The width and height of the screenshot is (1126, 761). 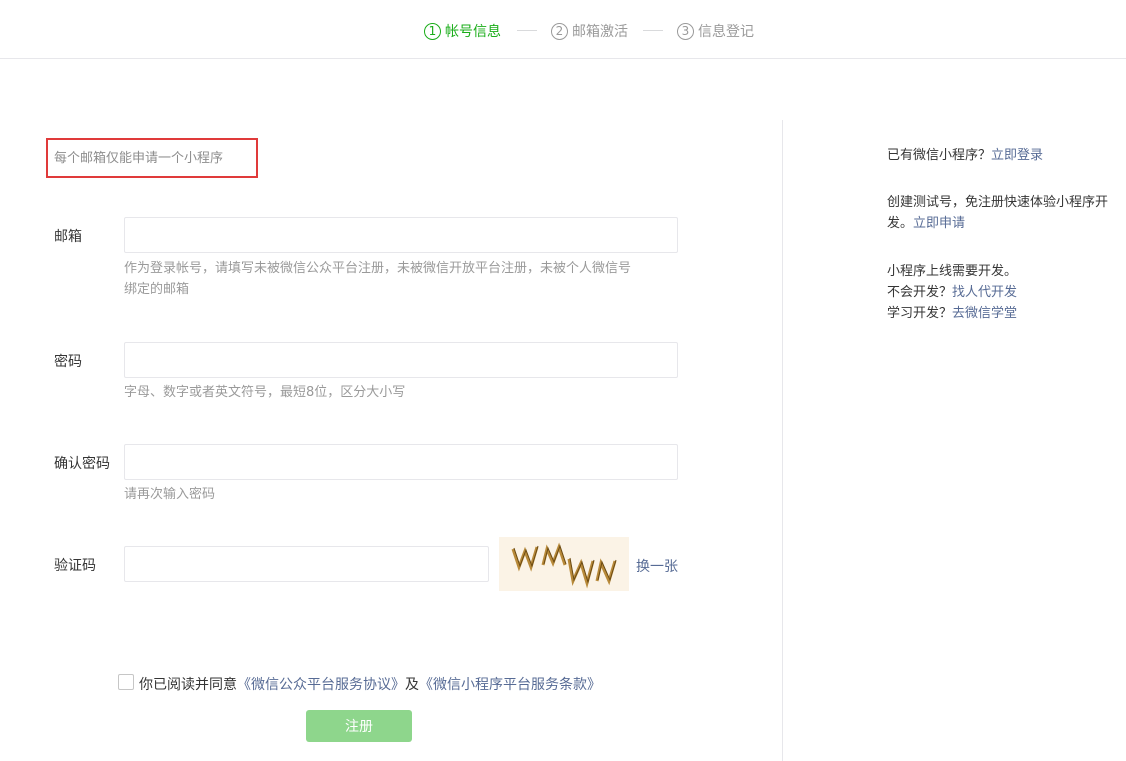 I want to click on step-label-email-activation: 邮箱激活, so click(x=600, y=32).